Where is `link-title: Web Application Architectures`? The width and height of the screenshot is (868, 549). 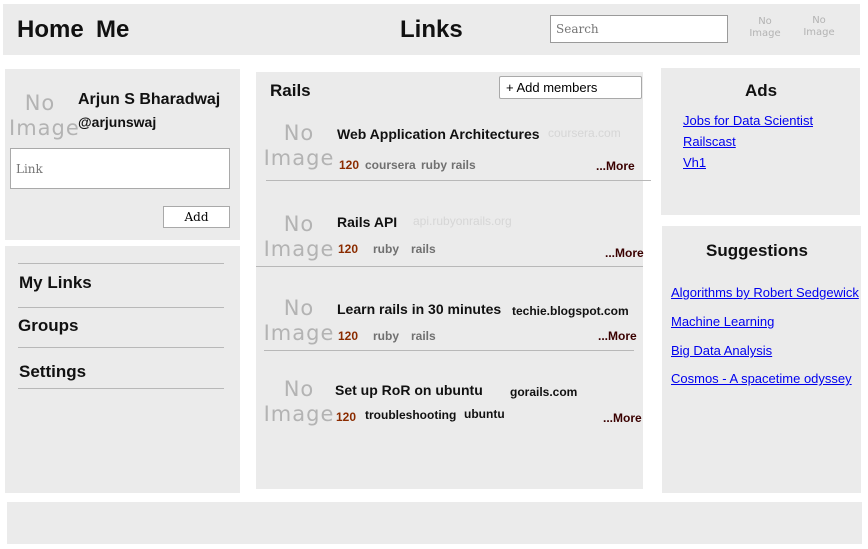 link-title: Web Application Architectures is located at coordinates (439, 134).